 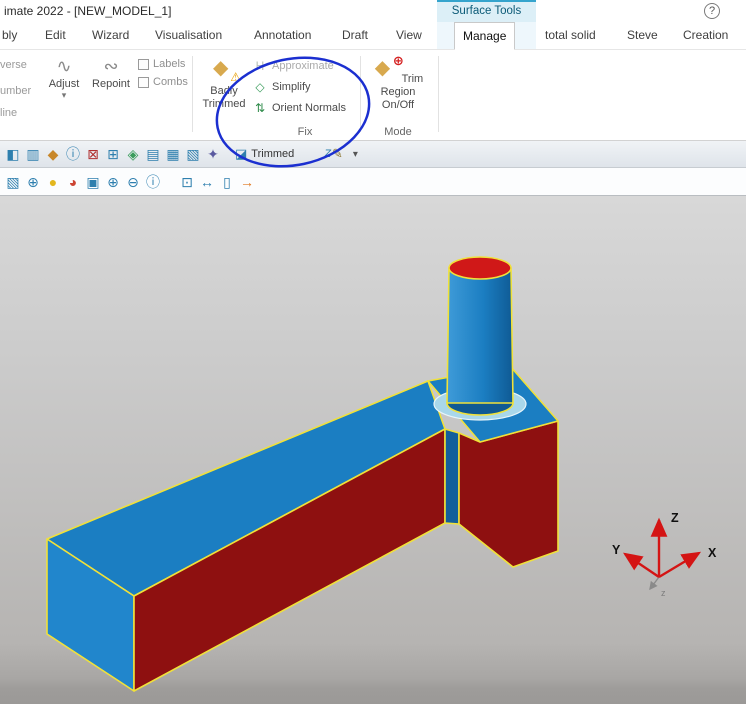 I want to click on ribbon-item-label: Orient Normals, so click(x=309, y=107).